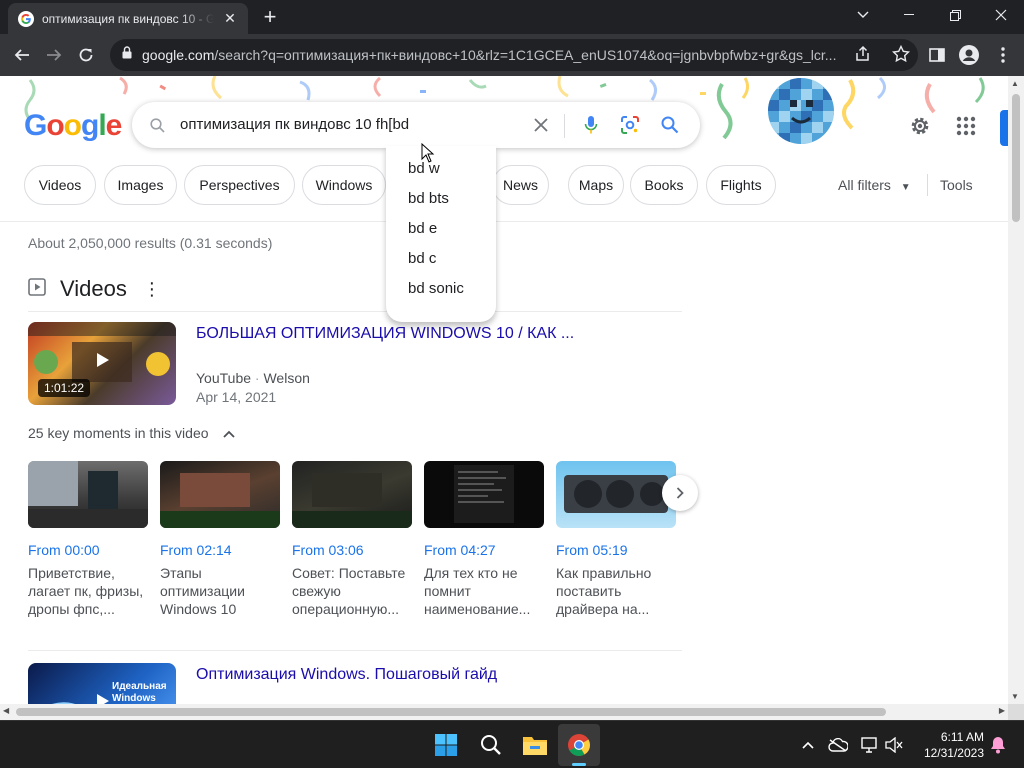  I want to click on tab-search-chevron-icon, so click(863, 15).